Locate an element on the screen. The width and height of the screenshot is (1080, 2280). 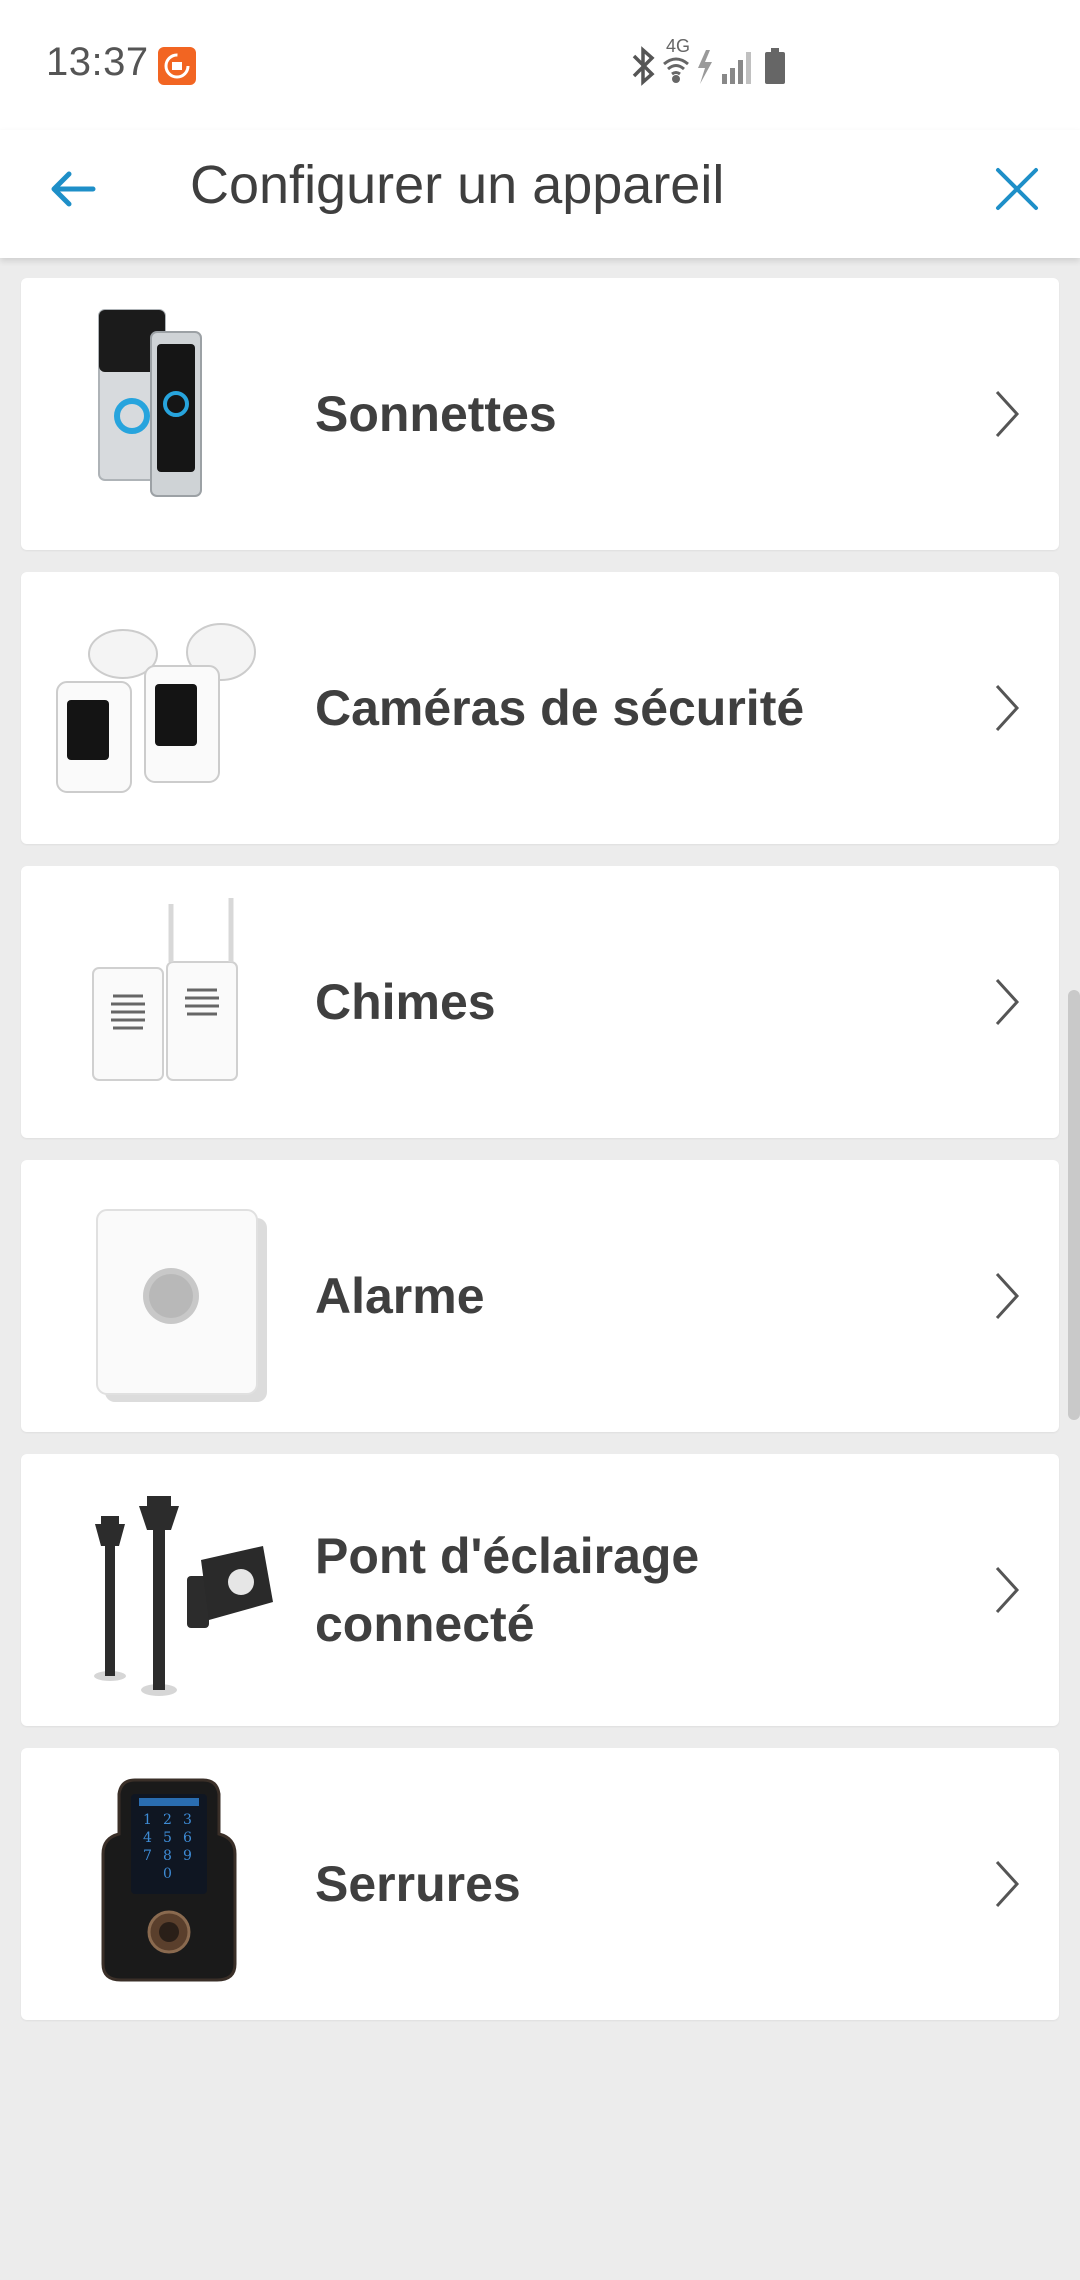
battery-icon is located at coordinates (775, 66).